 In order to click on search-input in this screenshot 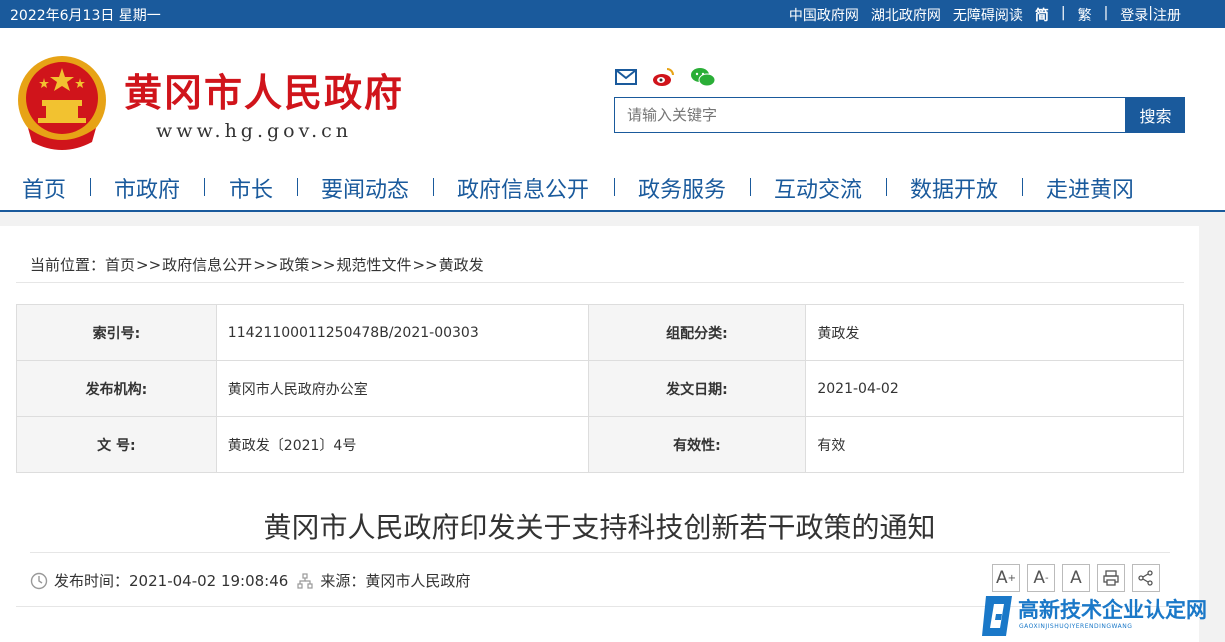, I will do `click(870, 115)`.